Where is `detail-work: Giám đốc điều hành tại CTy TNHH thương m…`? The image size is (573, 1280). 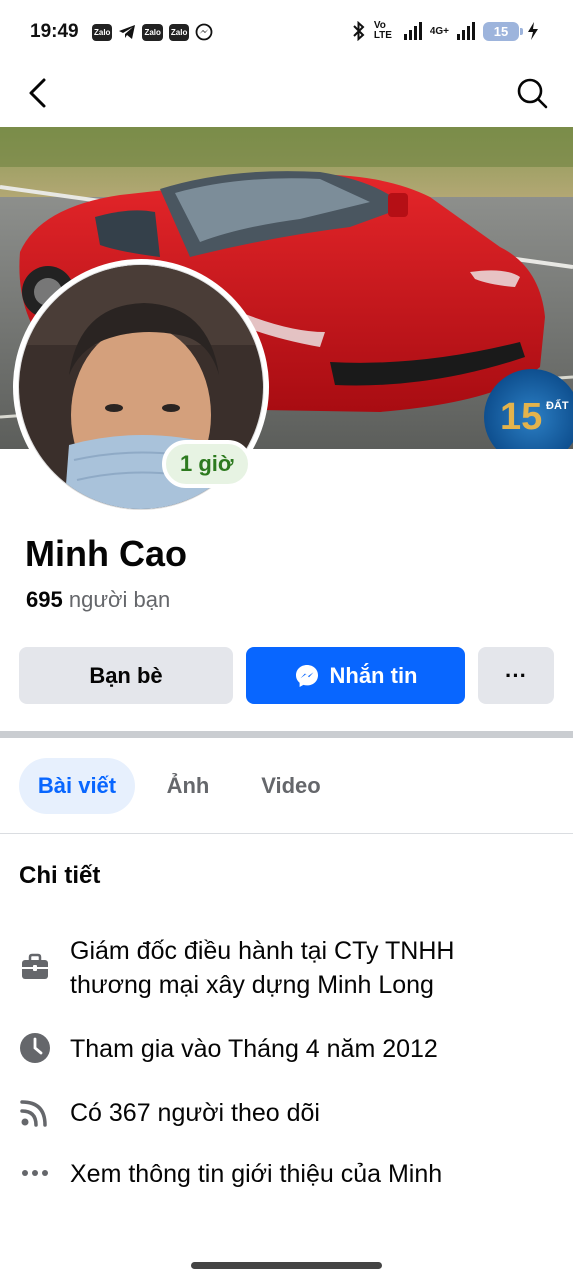 detail-work: Giám đốc điều hành tại CTy TNHH thương m… is located at coordinates (279, 968).